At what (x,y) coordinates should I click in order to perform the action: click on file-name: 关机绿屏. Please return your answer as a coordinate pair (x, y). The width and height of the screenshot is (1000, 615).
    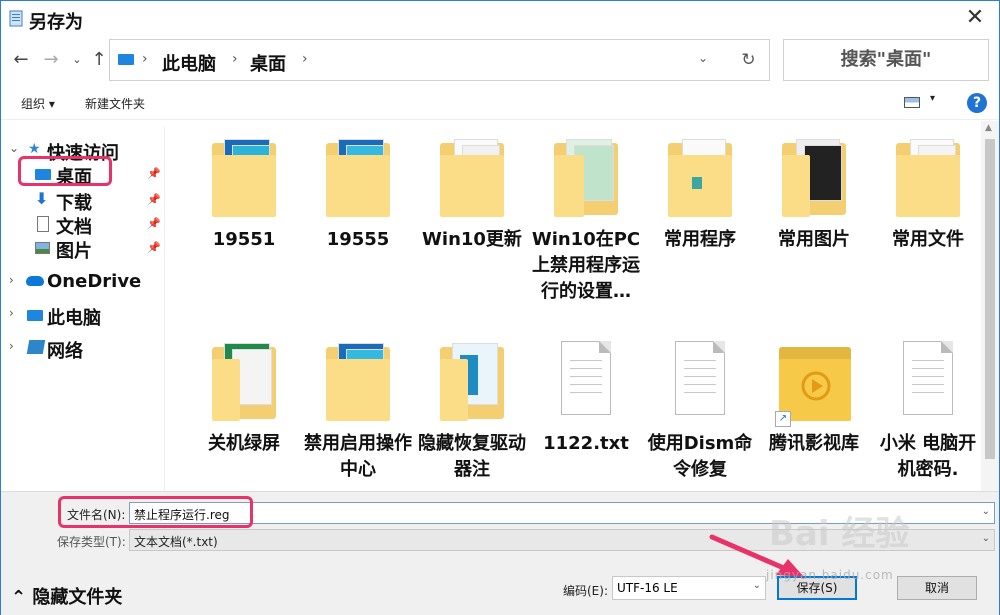
    Looking at the image, I should click on (244, 443).